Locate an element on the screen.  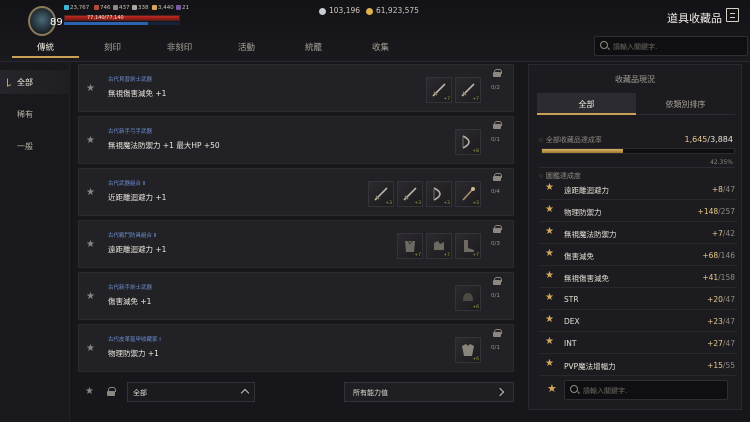
collection-count: 0/2 is located at coordinates (495, 88).